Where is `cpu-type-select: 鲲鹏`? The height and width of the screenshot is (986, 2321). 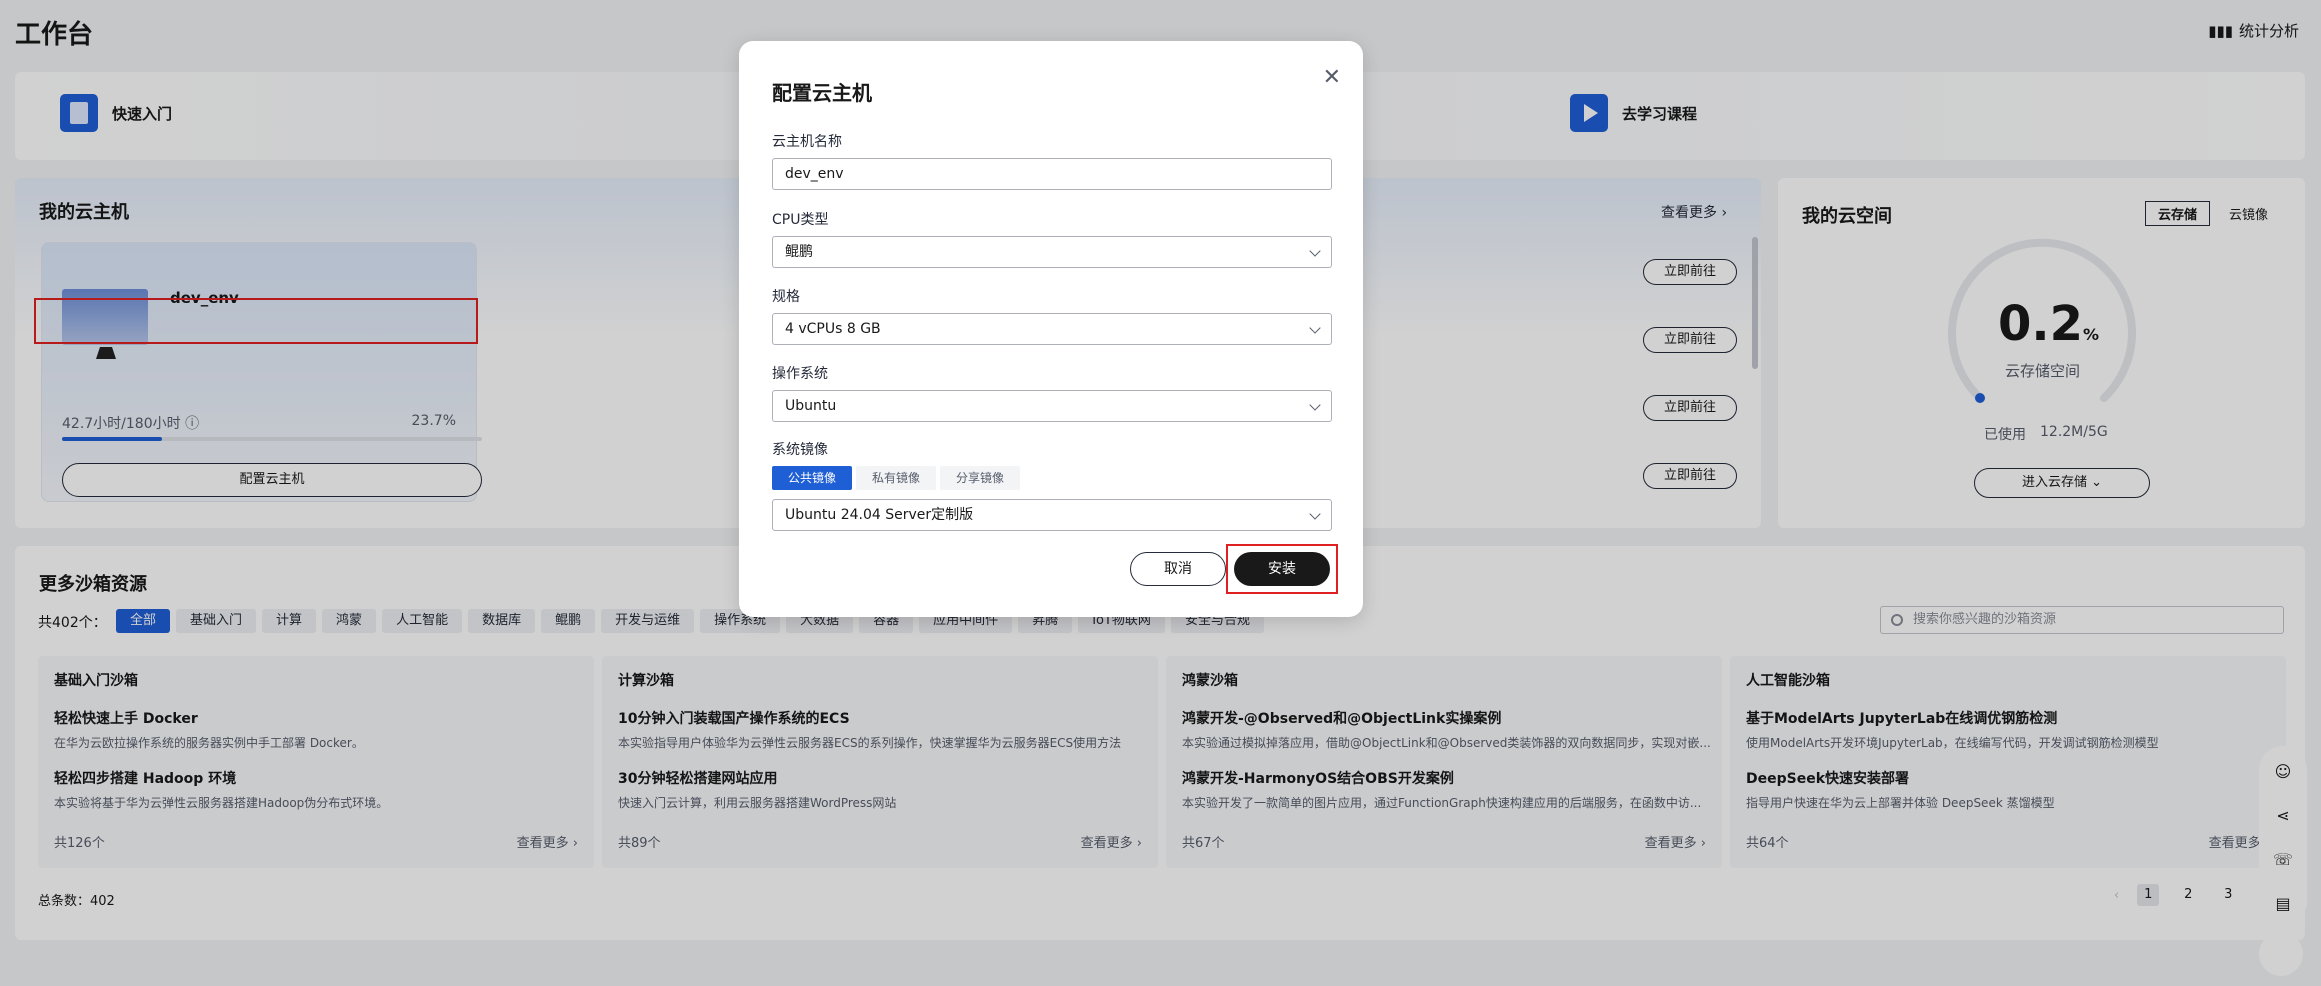 cpu-type-select: 鲲鹏 is located at coordinates (1052, 252).